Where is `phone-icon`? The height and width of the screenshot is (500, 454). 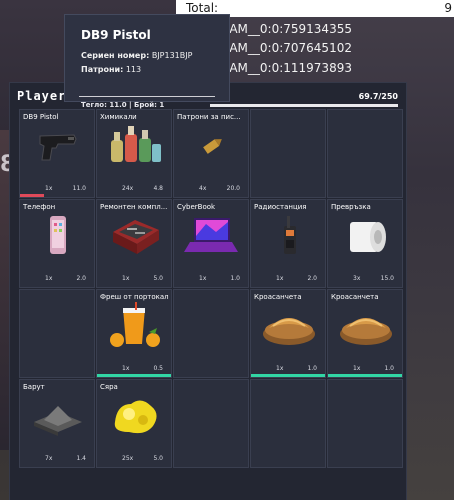
phone-icon is located at coordinates (58, 236).